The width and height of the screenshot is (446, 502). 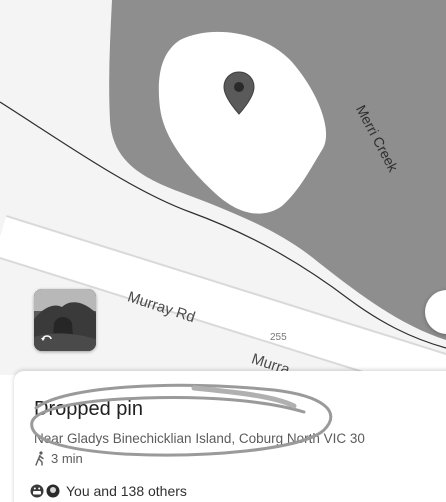 What do you see at coordinates (65, 320) in the screenshot?
I see `street-view-thumbnail` at bounding box center [65, 320].